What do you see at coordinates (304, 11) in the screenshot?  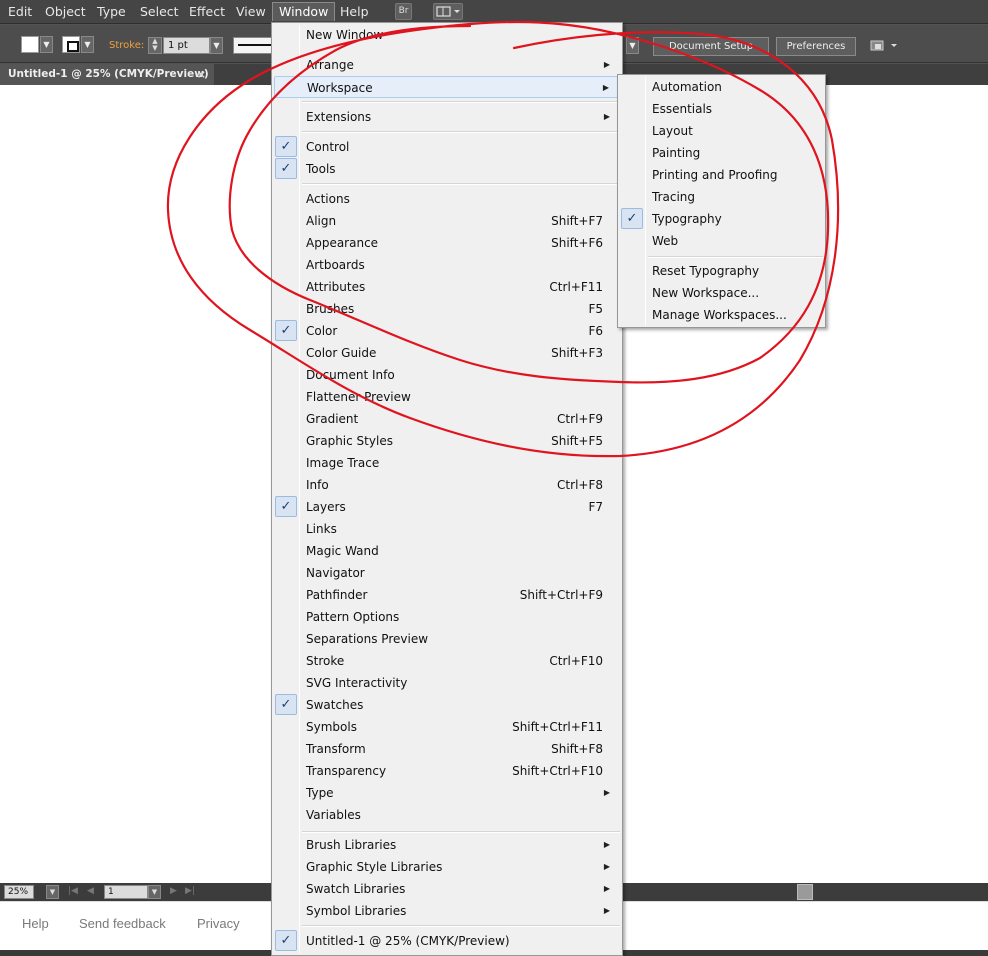 I see `menu-window: Window` at bounding box center [304, 11].